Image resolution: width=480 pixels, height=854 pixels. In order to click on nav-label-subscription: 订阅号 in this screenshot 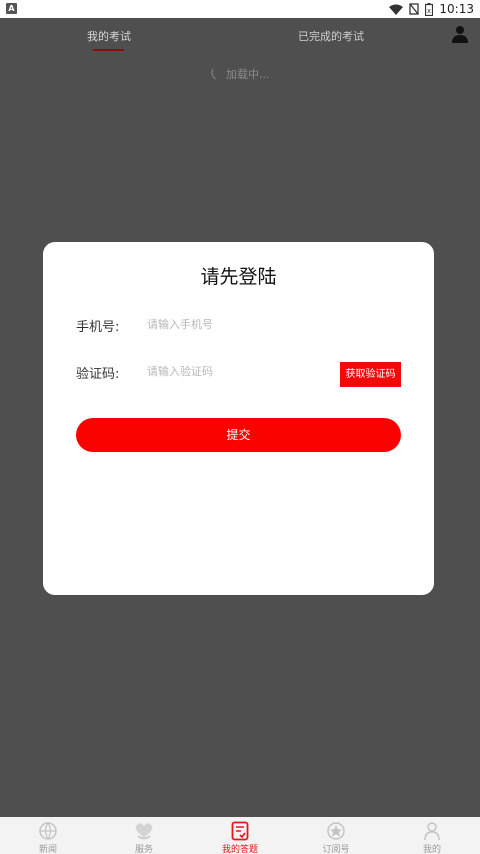, I will do `click(336, 849)`.